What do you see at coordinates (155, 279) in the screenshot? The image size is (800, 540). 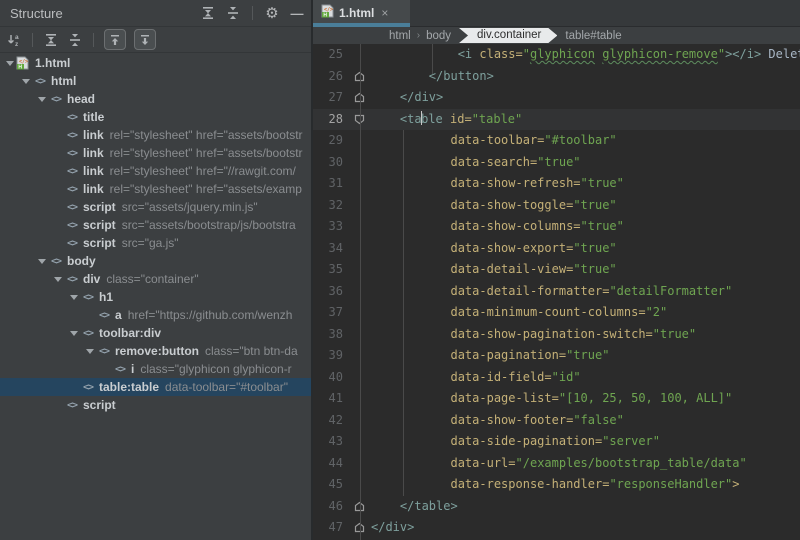 I see `tree-item-div: <> div class="container"` at bounding box center [155, 279].